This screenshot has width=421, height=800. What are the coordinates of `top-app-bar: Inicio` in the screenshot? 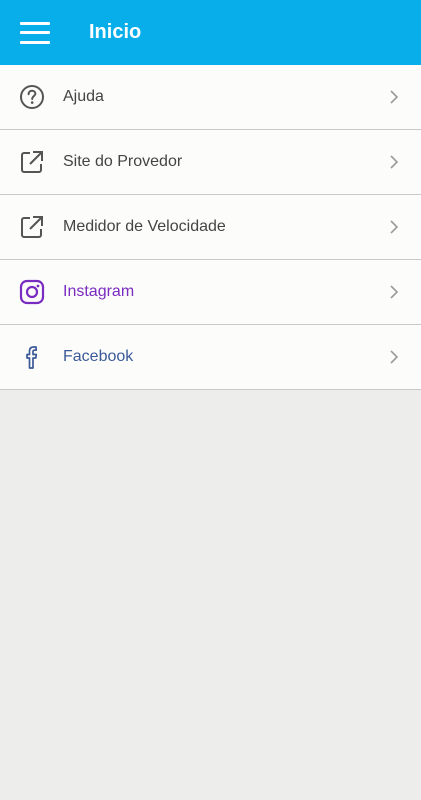 It's located at (210, 32).